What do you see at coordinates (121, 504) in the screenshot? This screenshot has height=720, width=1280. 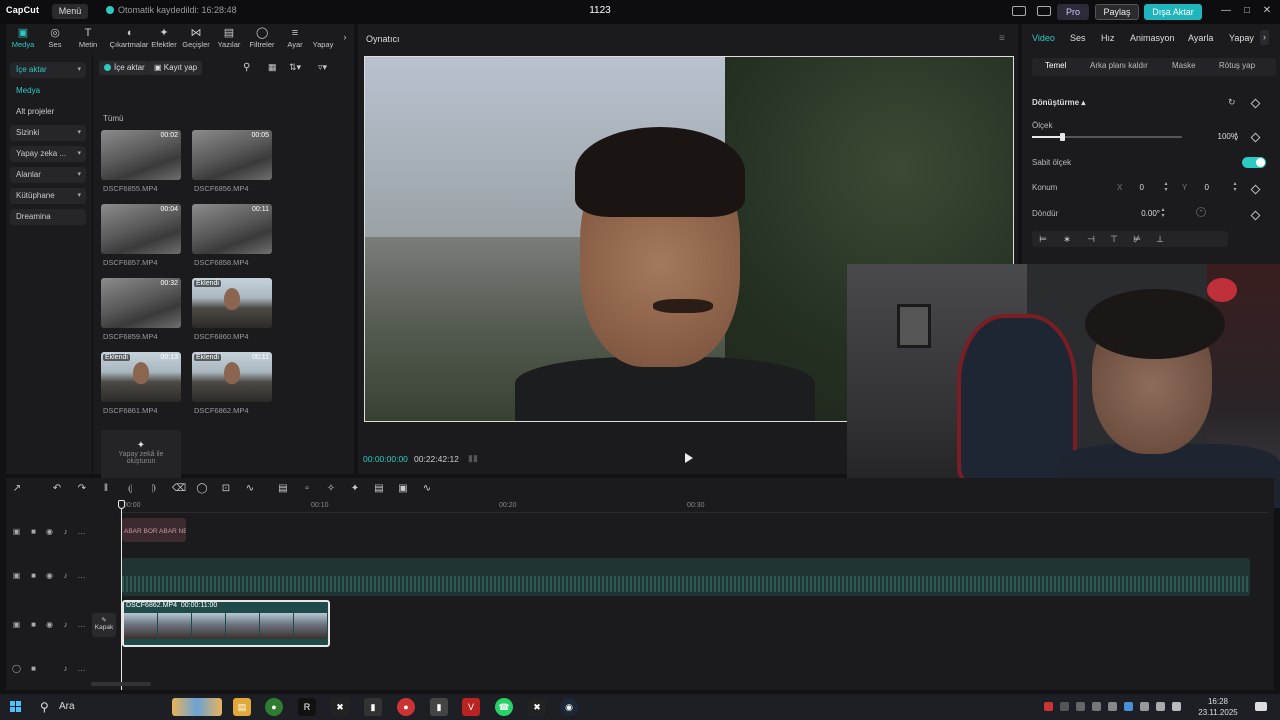 I see `playhead-handle` at bounding box center [121, 504].